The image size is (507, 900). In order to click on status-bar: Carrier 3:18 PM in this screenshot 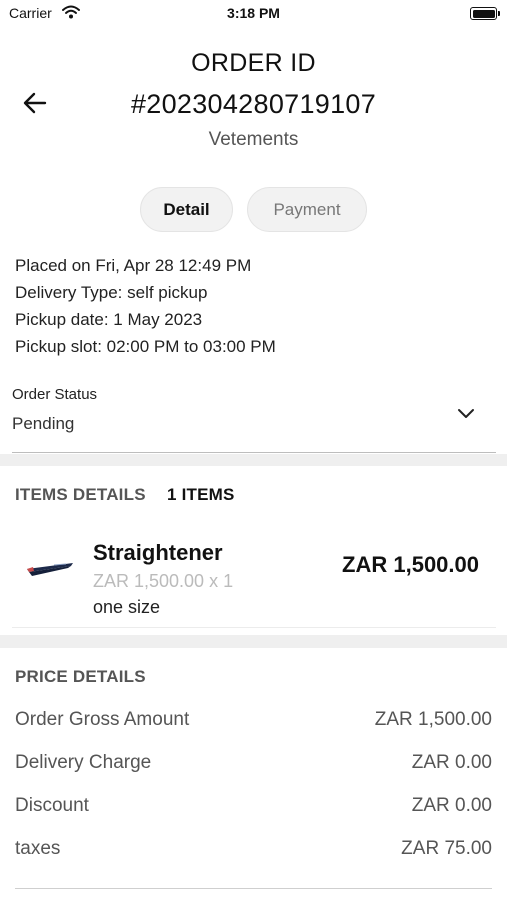, I will do `click(253, 14)`.